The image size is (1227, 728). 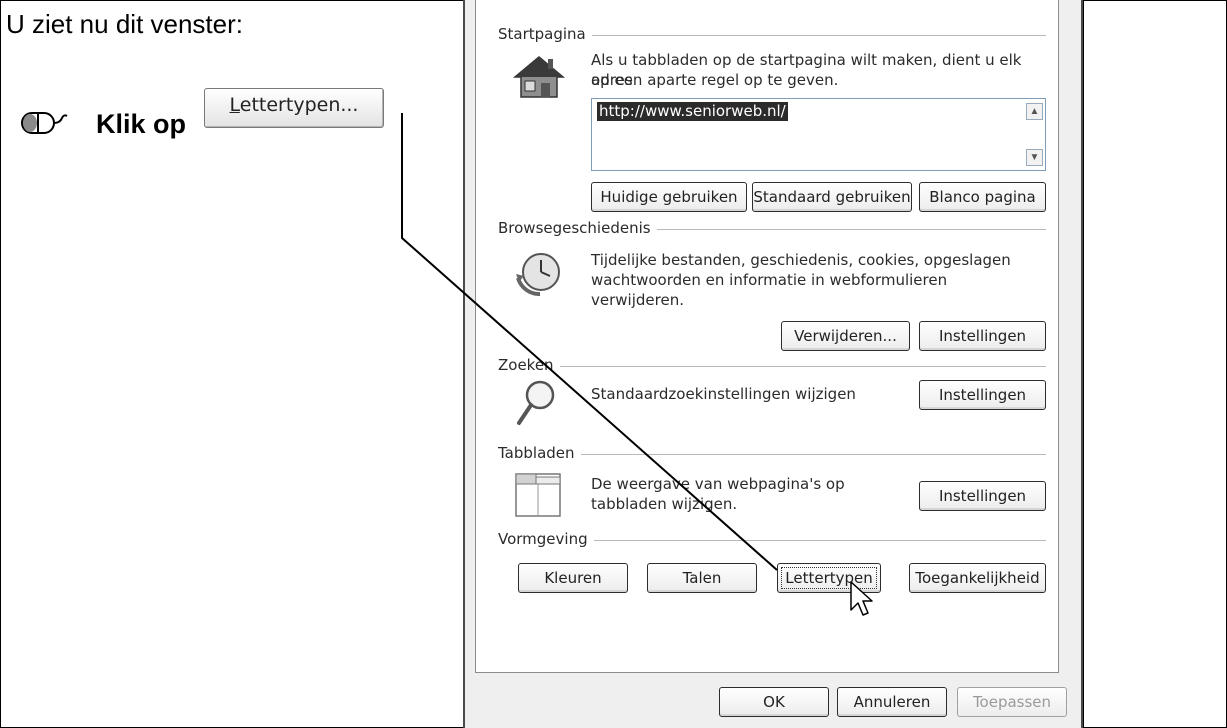 I want to click on use-current-button: Huidige gebruiken, so click(x=669, y=197).